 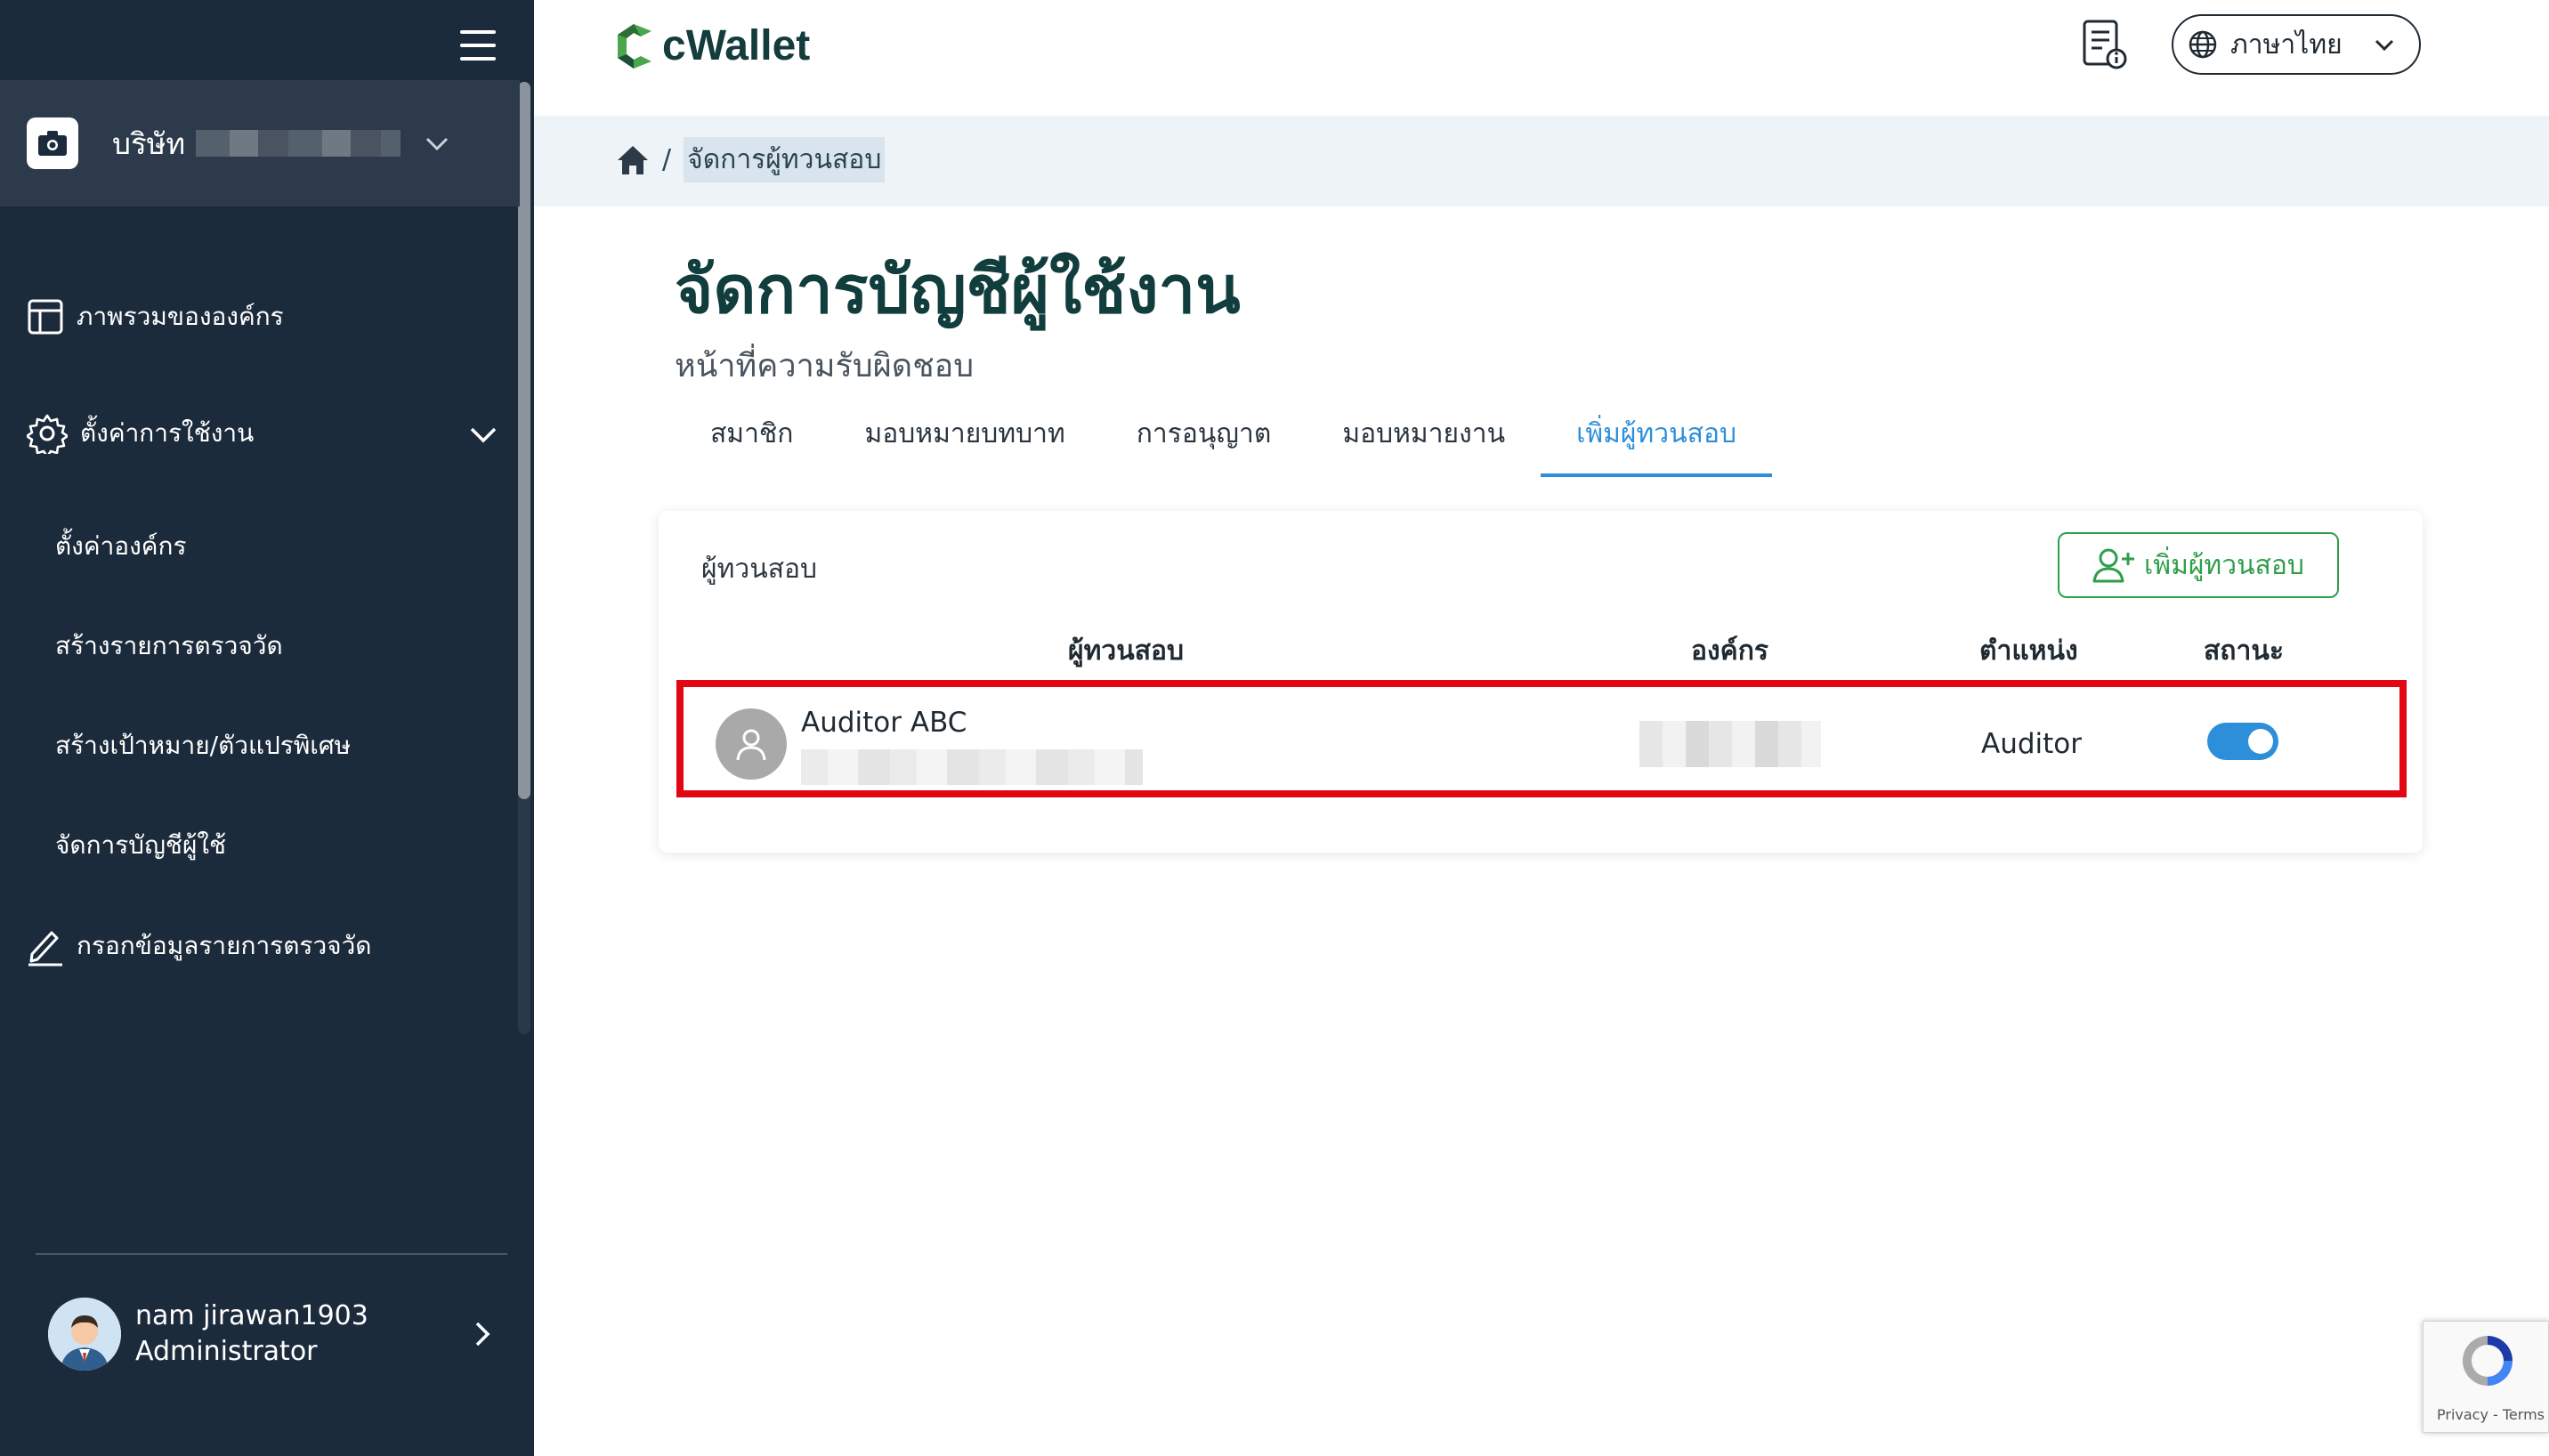 What do you see at coordinates (972, 767) in the screenshot?
I see `auditor-email-redacted` at bounding box center [972, 767].